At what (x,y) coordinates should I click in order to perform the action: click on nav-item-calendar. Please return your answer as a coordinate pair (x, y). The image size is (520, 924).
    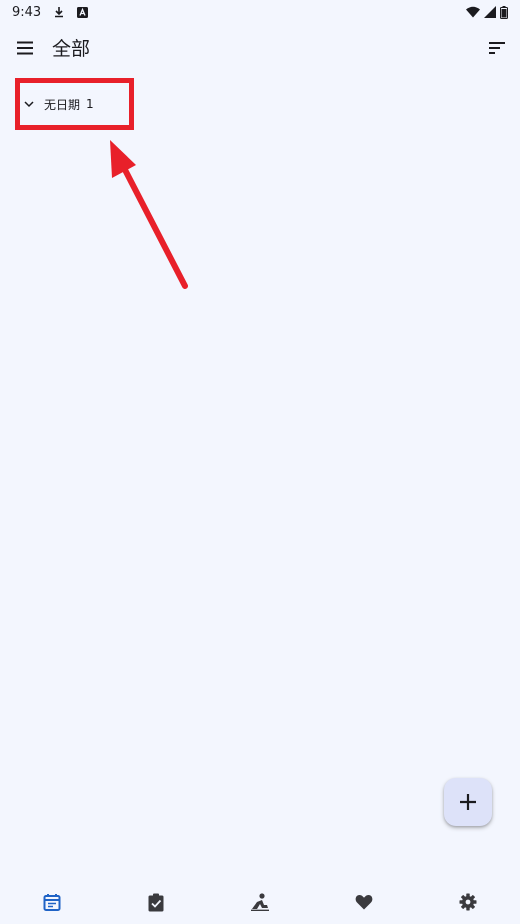
    Looking at the image, I should click on (52, 902).